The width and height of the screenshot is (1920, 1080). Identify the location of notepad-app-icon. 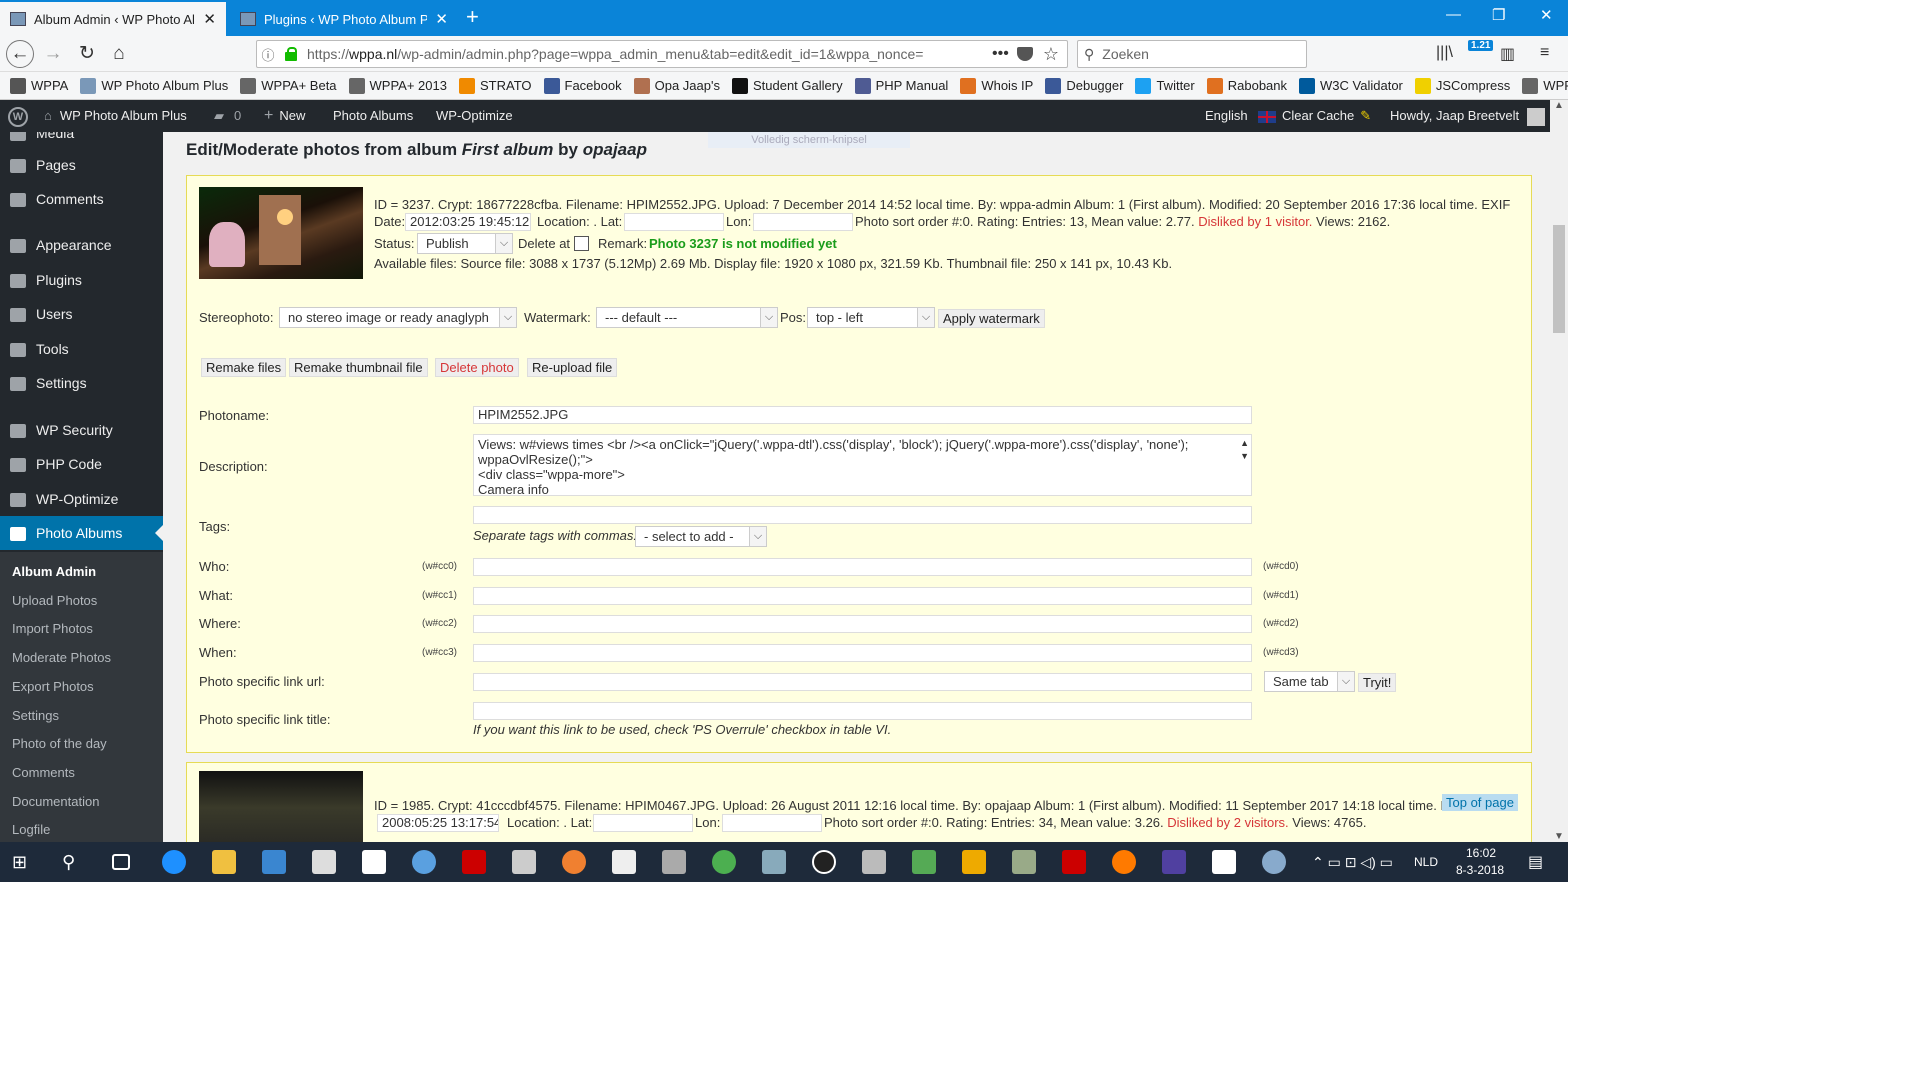
(924, 862).